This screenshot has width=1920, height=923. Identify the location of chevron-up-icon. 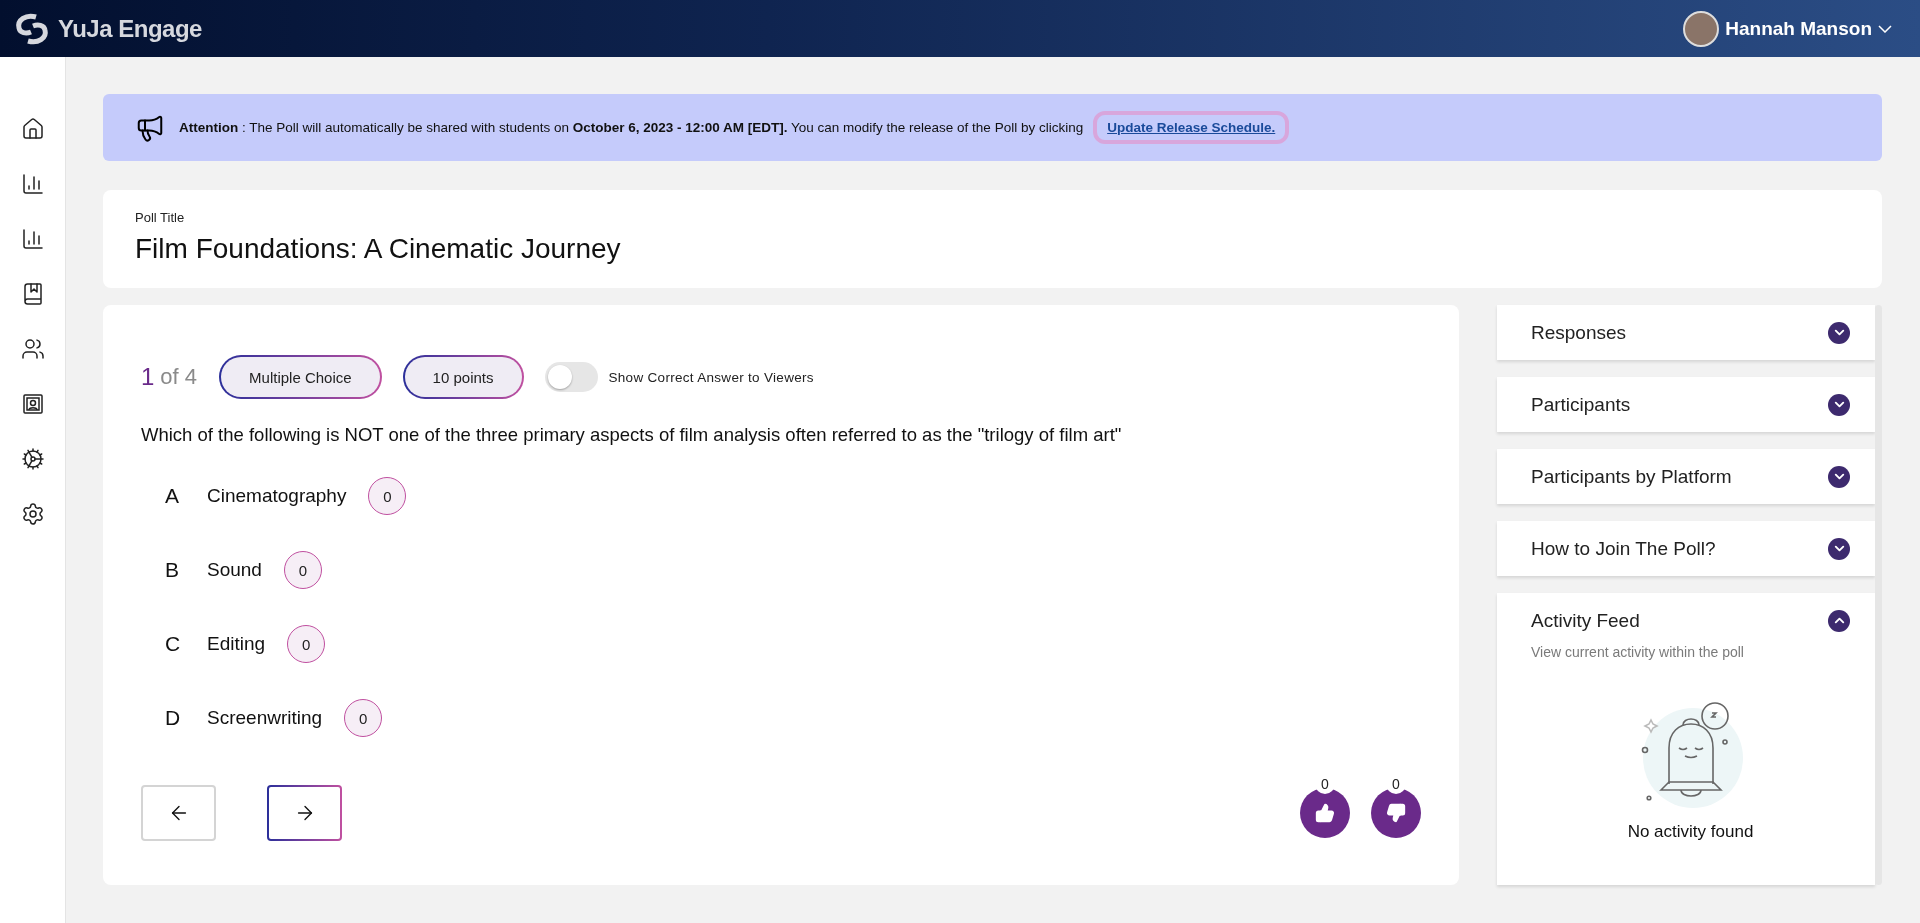
(1839, 620).